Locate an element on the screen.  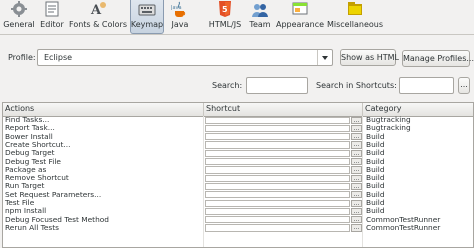
toolbar-editor: Editor is located at coordinates (52, 16).